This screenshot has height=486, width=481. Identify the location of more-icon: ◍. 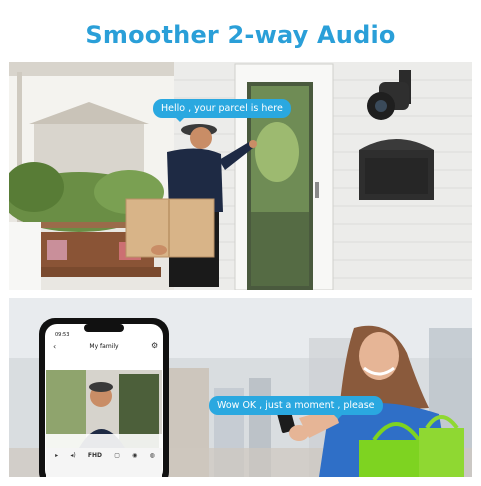
(152, 455).